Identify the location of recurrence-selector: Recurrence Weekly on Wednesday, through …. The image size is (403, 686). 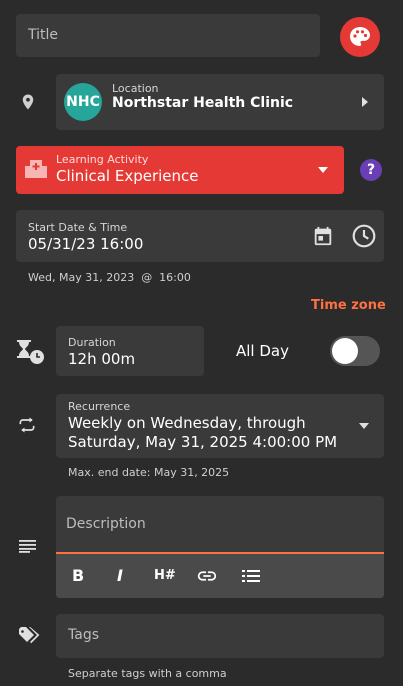
(220, 426).